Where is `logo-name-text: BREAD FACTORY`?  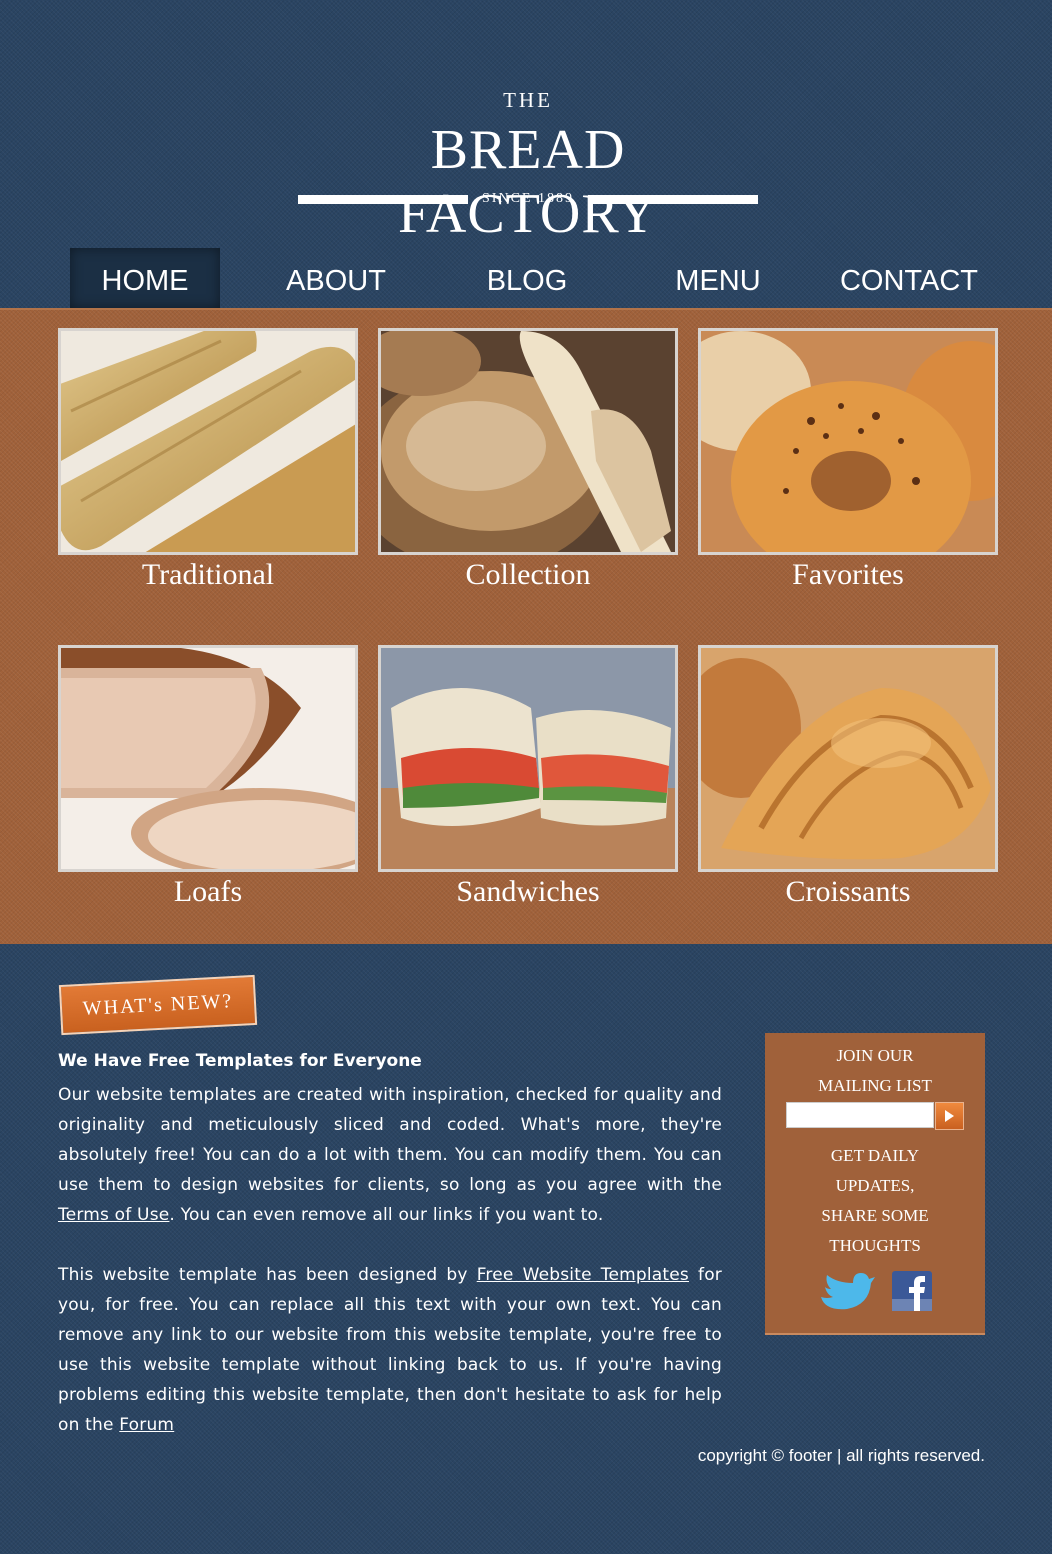 logo-name-text: BREAD FACTORY is located at coordinates (528, 182).